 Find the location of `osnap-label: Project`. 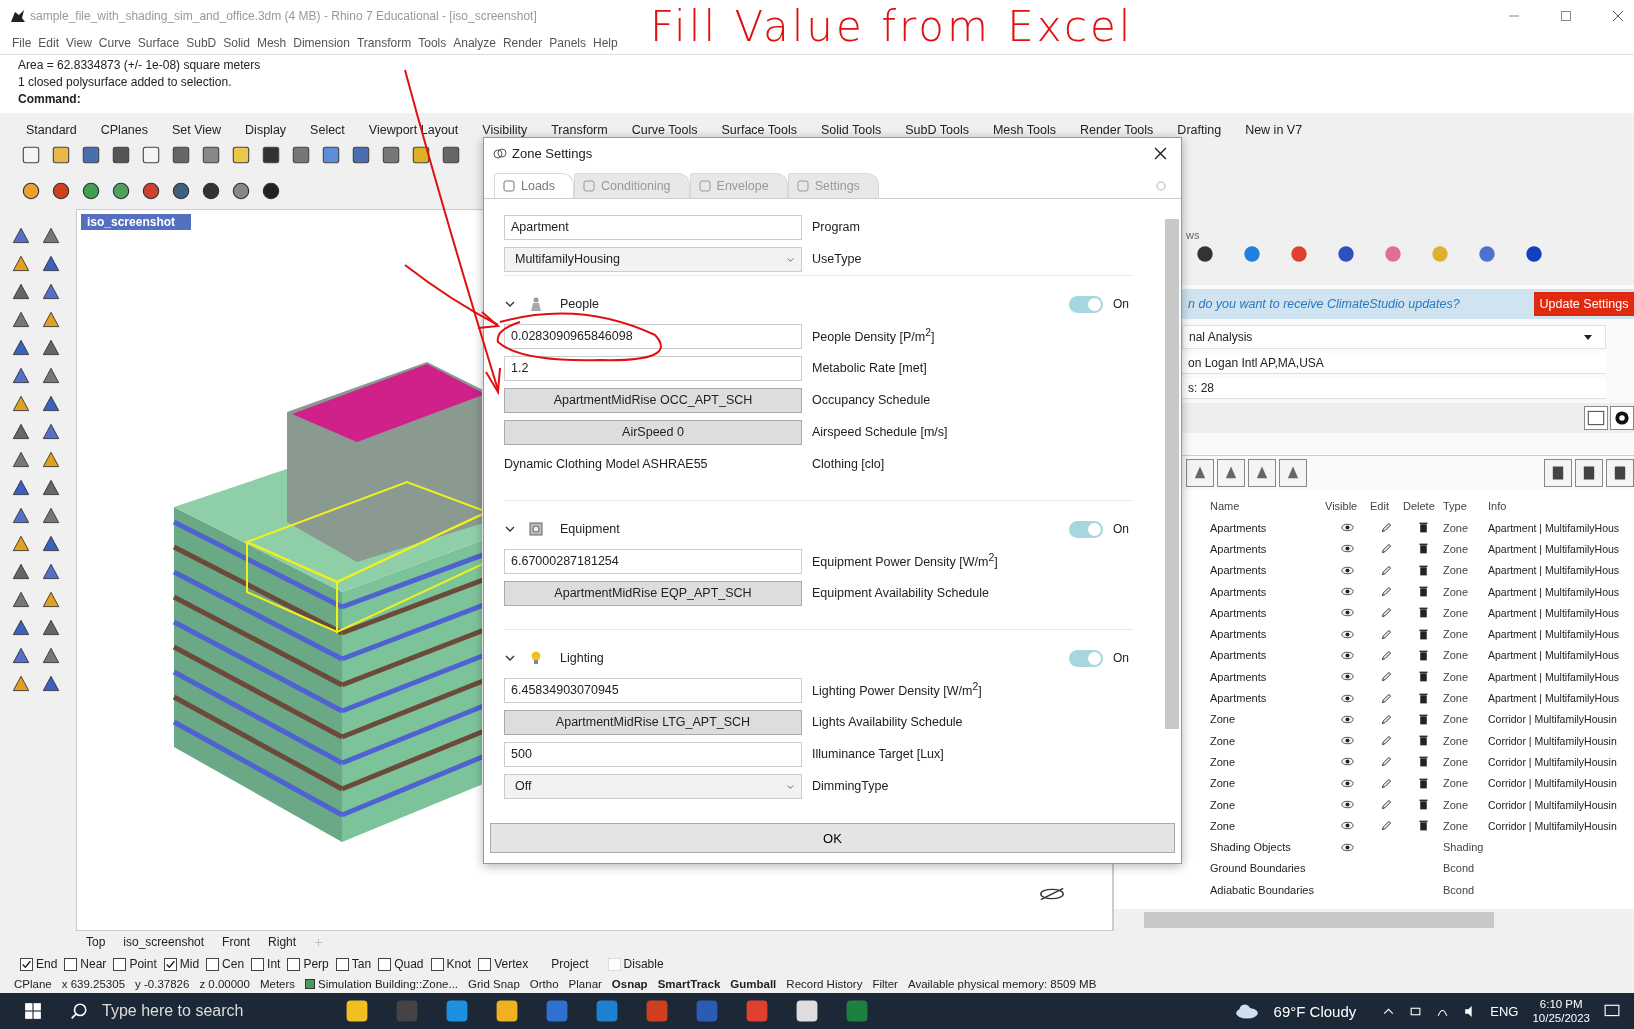

osnap-label: Project is located at coordinates (570, 964).